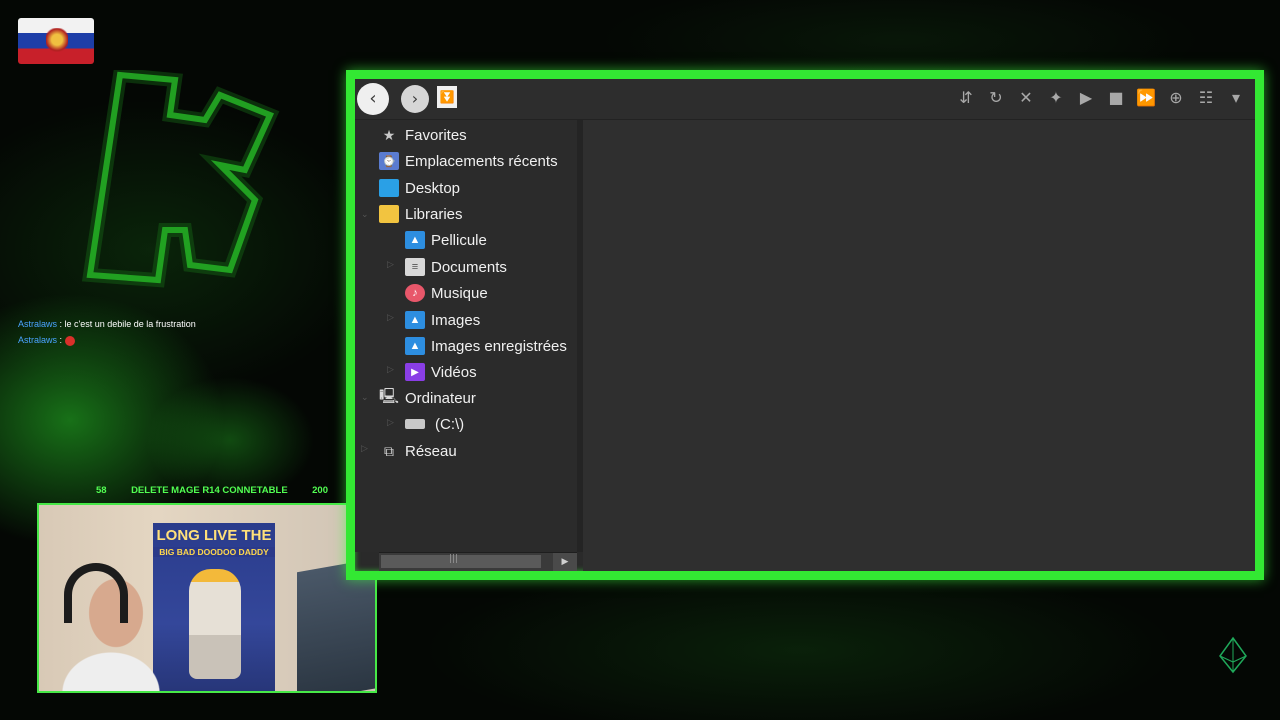  I want to click on chevron-left-icon: ‹, so click(373, 98).